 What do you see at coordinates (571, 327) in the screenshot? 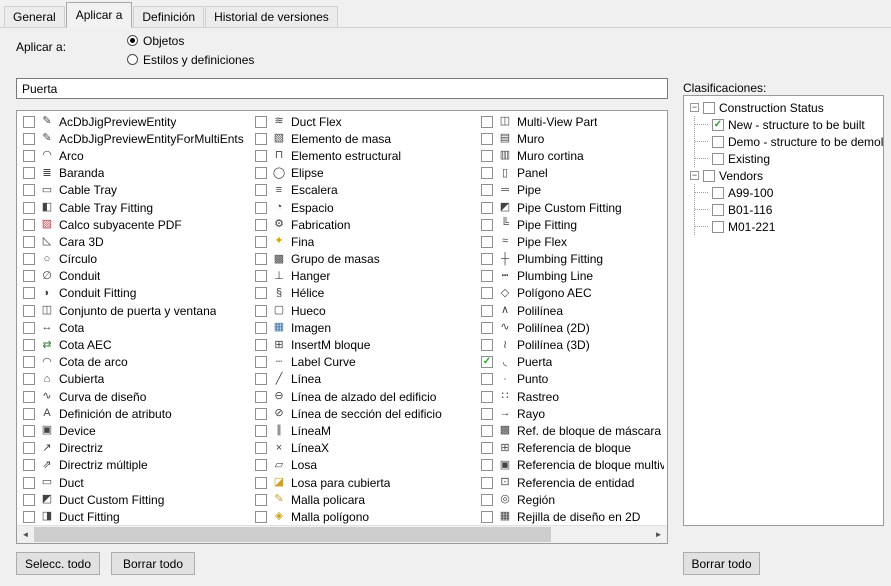
I see `list-item-polilinea-2d: ∿ Polilínea (2D)` at bounding box center [571, 327].